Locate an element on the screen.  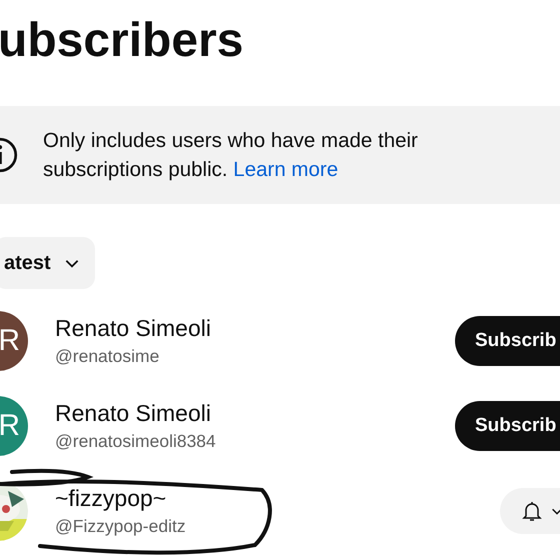
channel-handle: @Fizzypop-editz is located at coordinates (121, 526).